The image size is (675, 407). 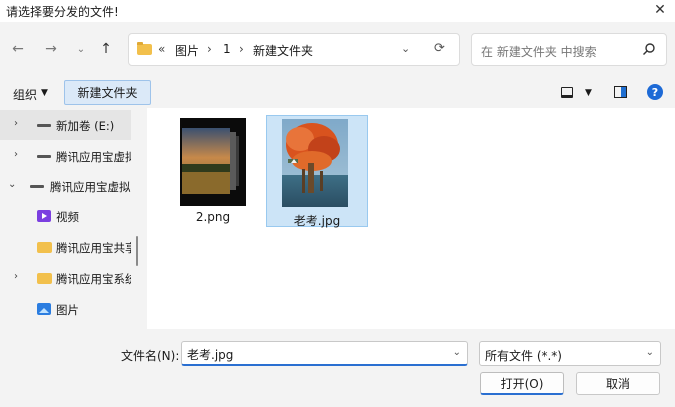 I want to click on up-arrow-icon: ↑, so click(x=106, y=49).